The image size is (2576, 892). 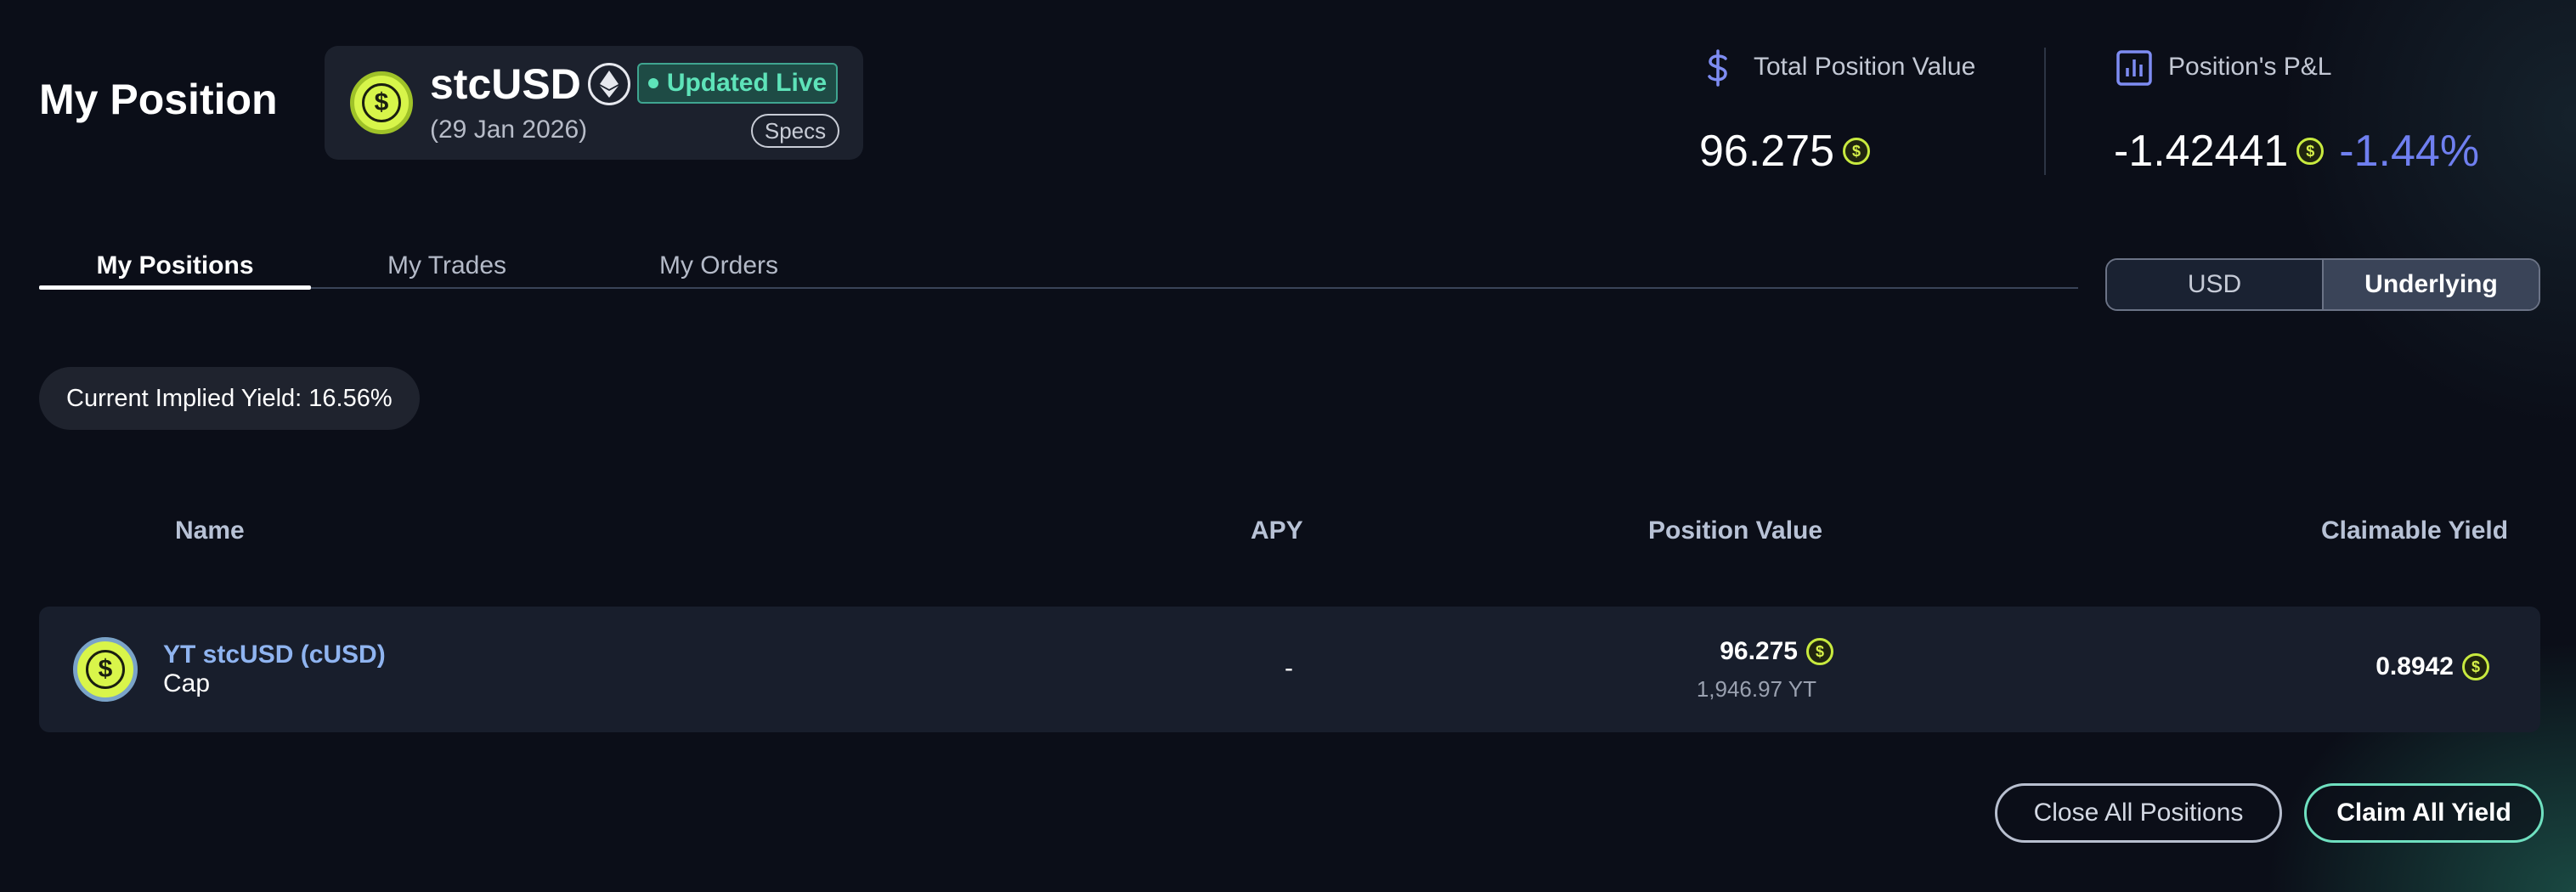 I want to click on position-name: YT stcUSD (cUSD), so click(x=274, y=655).